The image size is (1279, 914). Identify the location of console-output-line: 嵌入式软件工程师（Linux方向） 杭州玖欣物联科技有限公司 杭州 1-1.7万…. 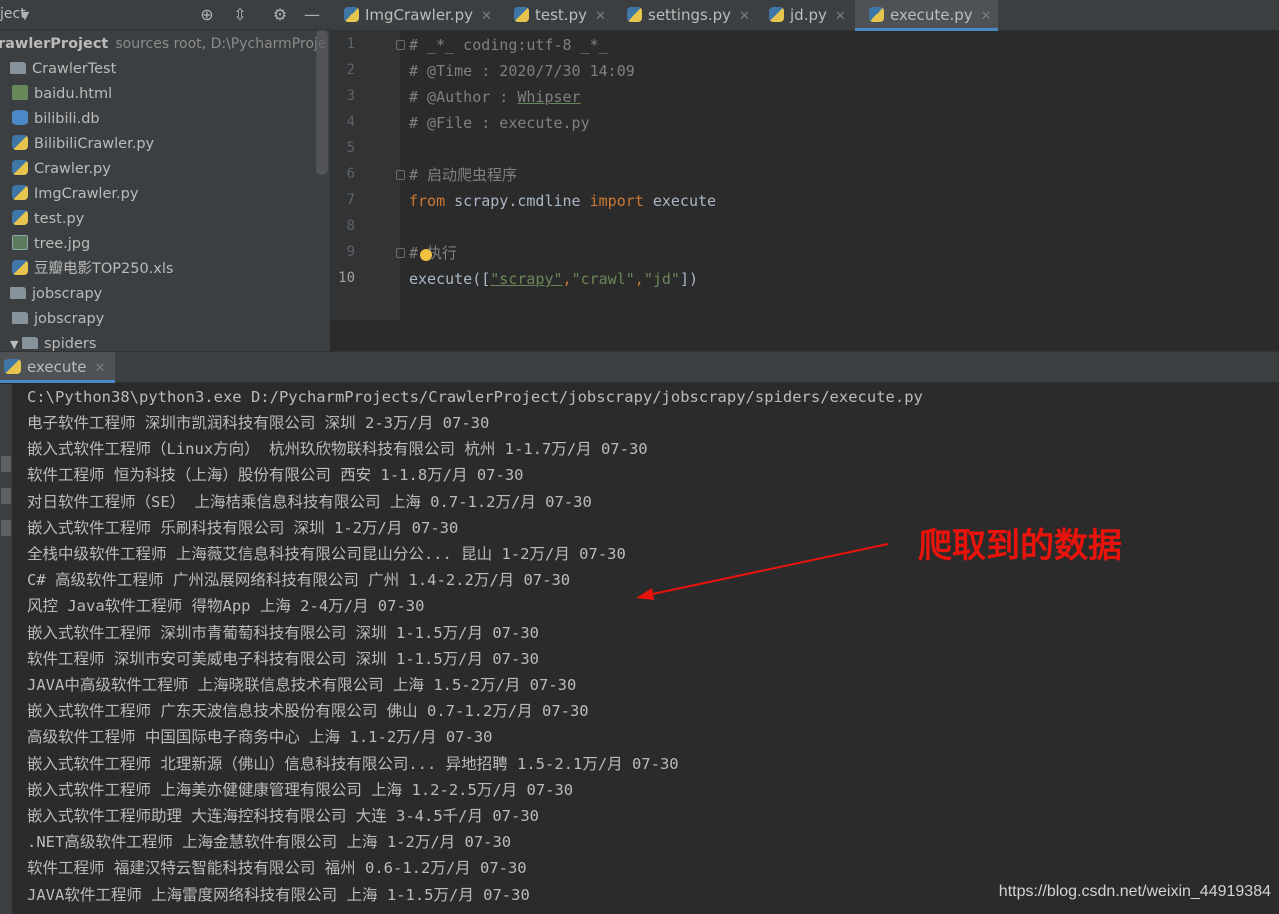
(337, 449).